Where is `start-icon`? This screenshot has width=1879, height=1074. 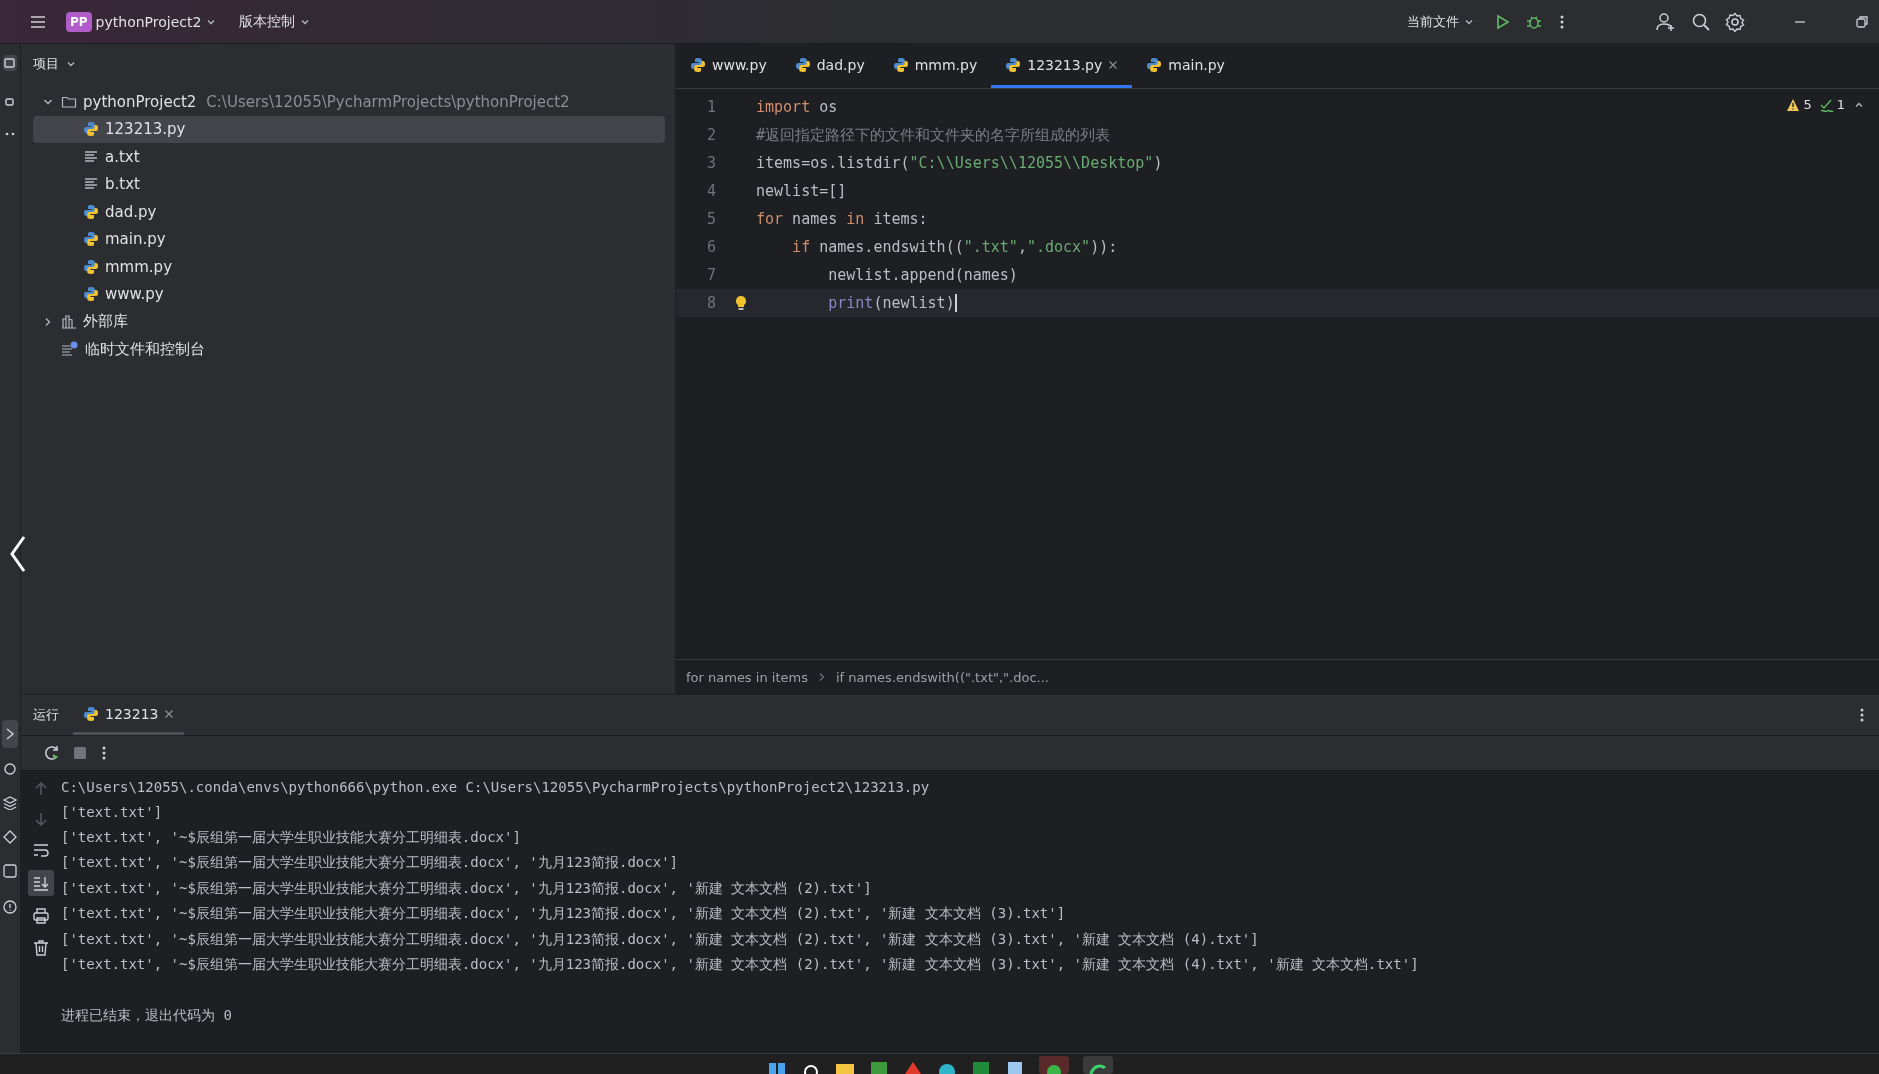 start-icon is located at coordinates (776, 1067).